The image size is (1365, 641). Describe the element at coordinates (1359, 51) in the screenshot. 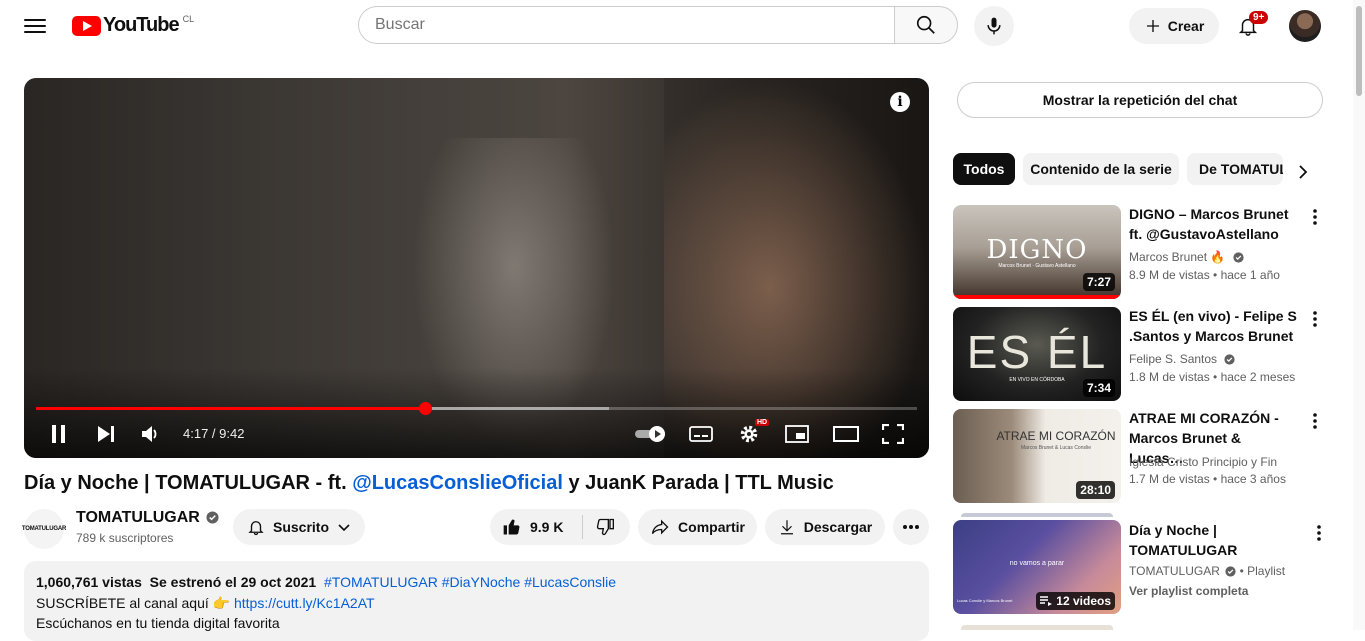

I see `scrollbar-thumb` at that location.